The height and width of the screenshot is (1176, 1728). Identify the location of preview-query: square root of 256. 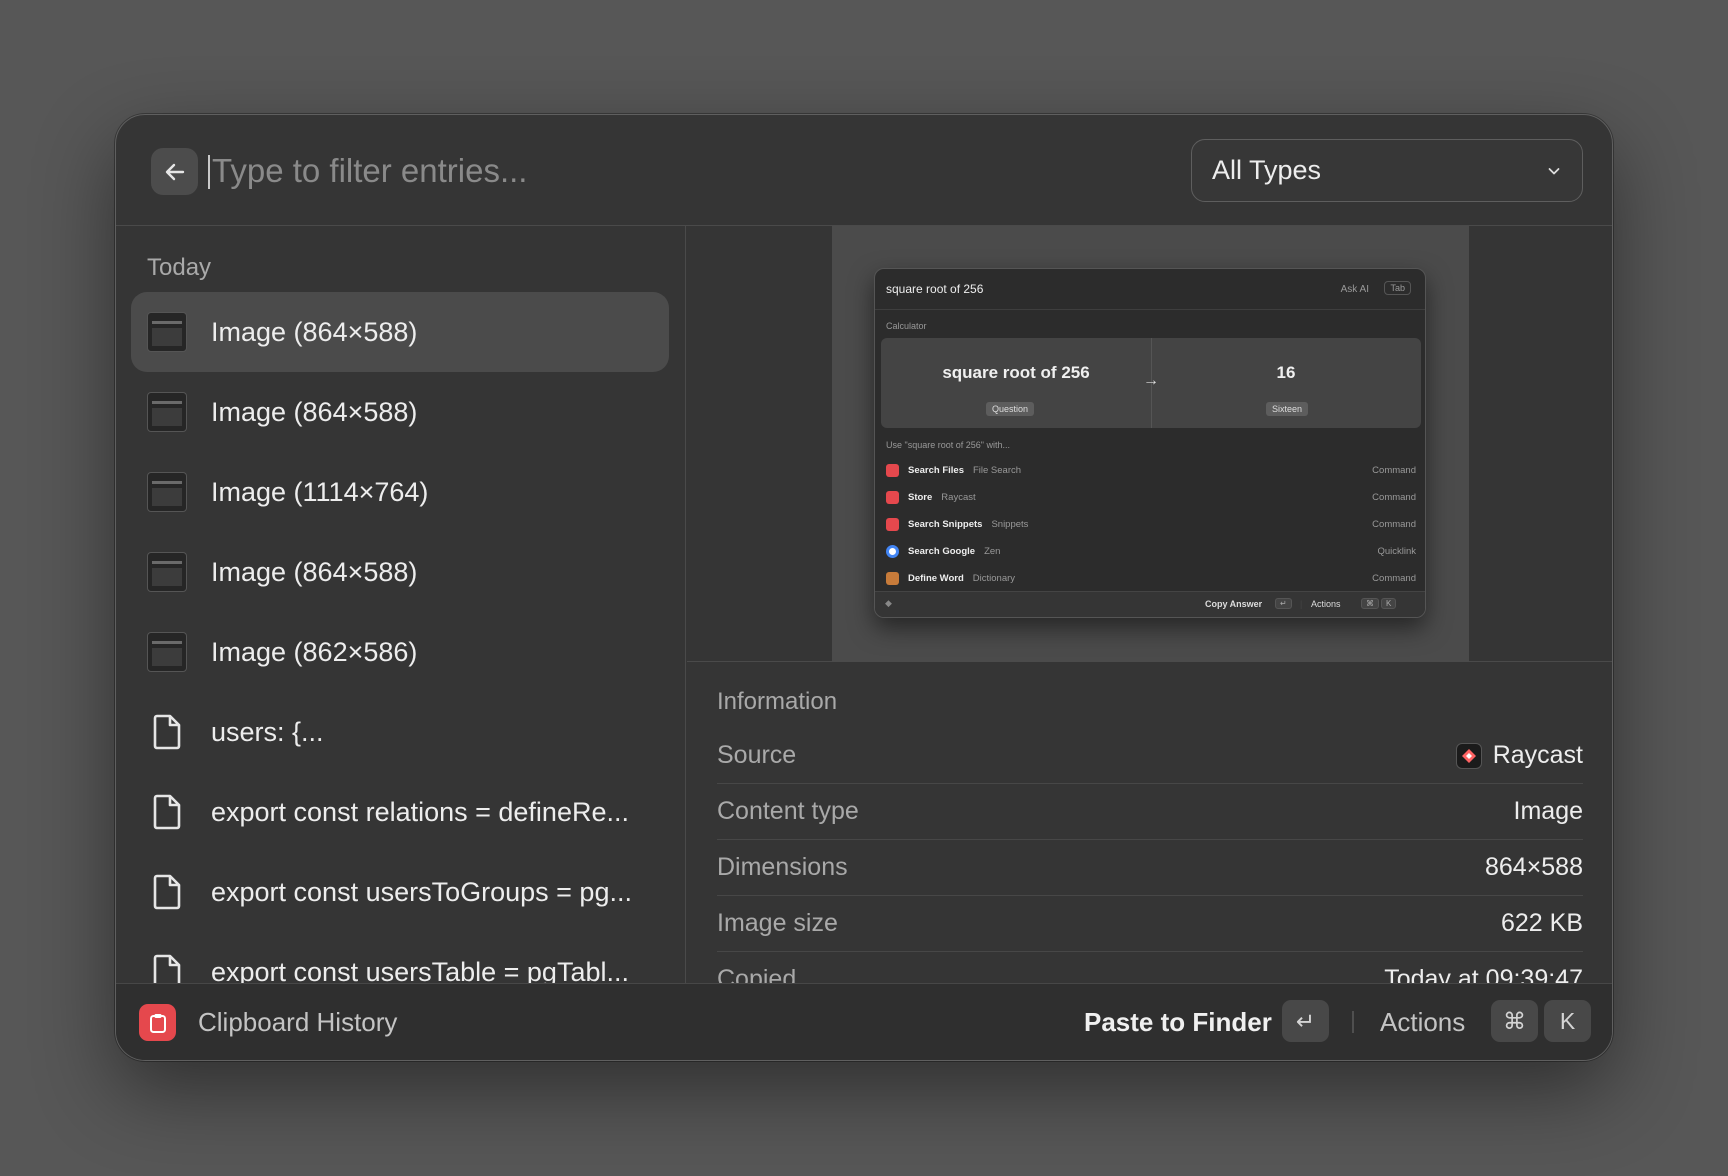
(935, 289).